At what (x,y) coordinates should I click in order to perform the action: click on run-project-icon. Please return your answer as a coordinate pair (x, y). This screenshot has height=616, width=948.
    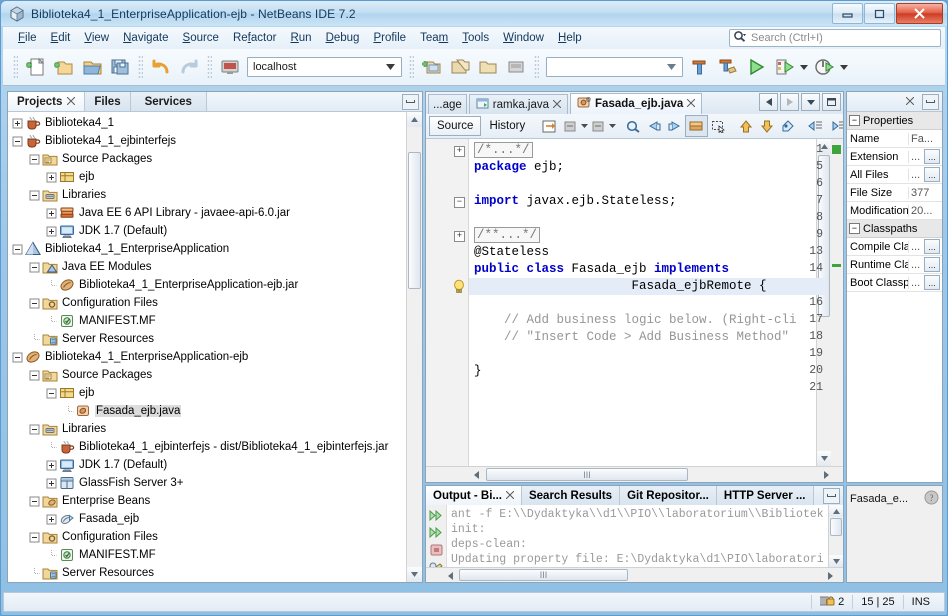
    Looking at the image, I should click on (756, 67).